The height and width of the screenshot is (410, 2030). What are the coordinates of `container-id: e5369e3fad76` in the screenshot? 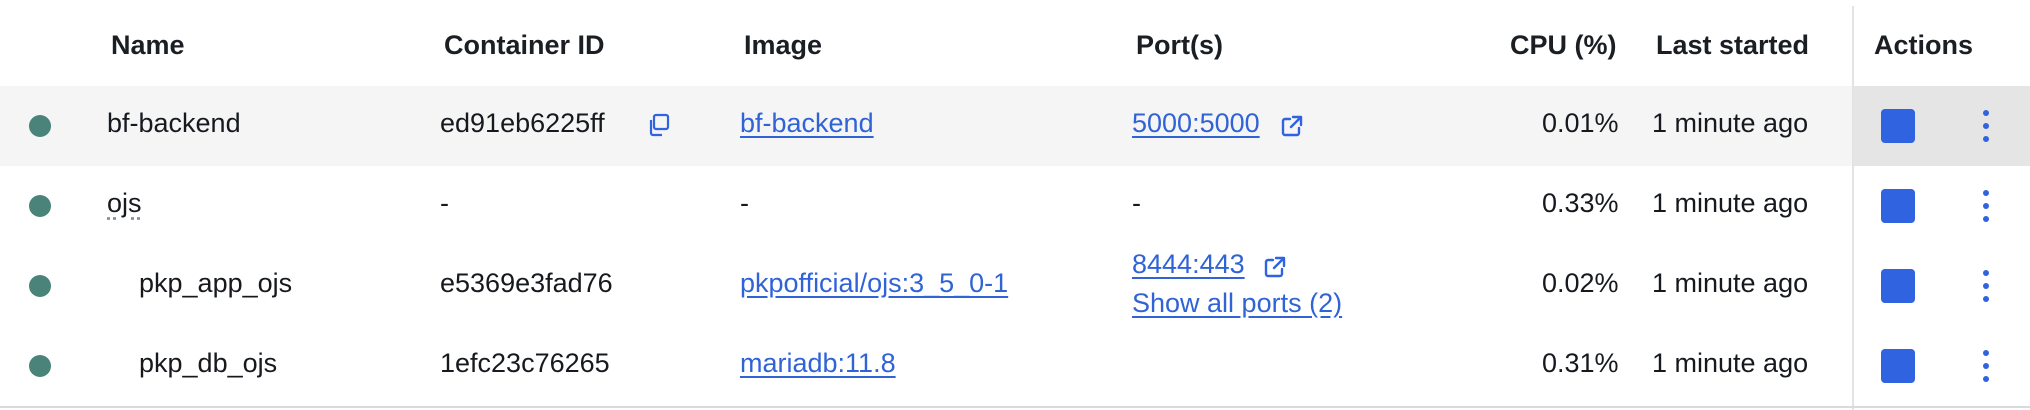 It's located at (526, 283).